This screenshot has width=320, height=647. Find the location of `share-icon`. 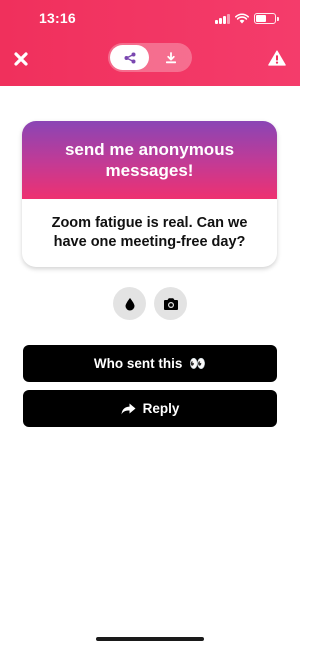

share-icon is located at coordinates (129, 57).